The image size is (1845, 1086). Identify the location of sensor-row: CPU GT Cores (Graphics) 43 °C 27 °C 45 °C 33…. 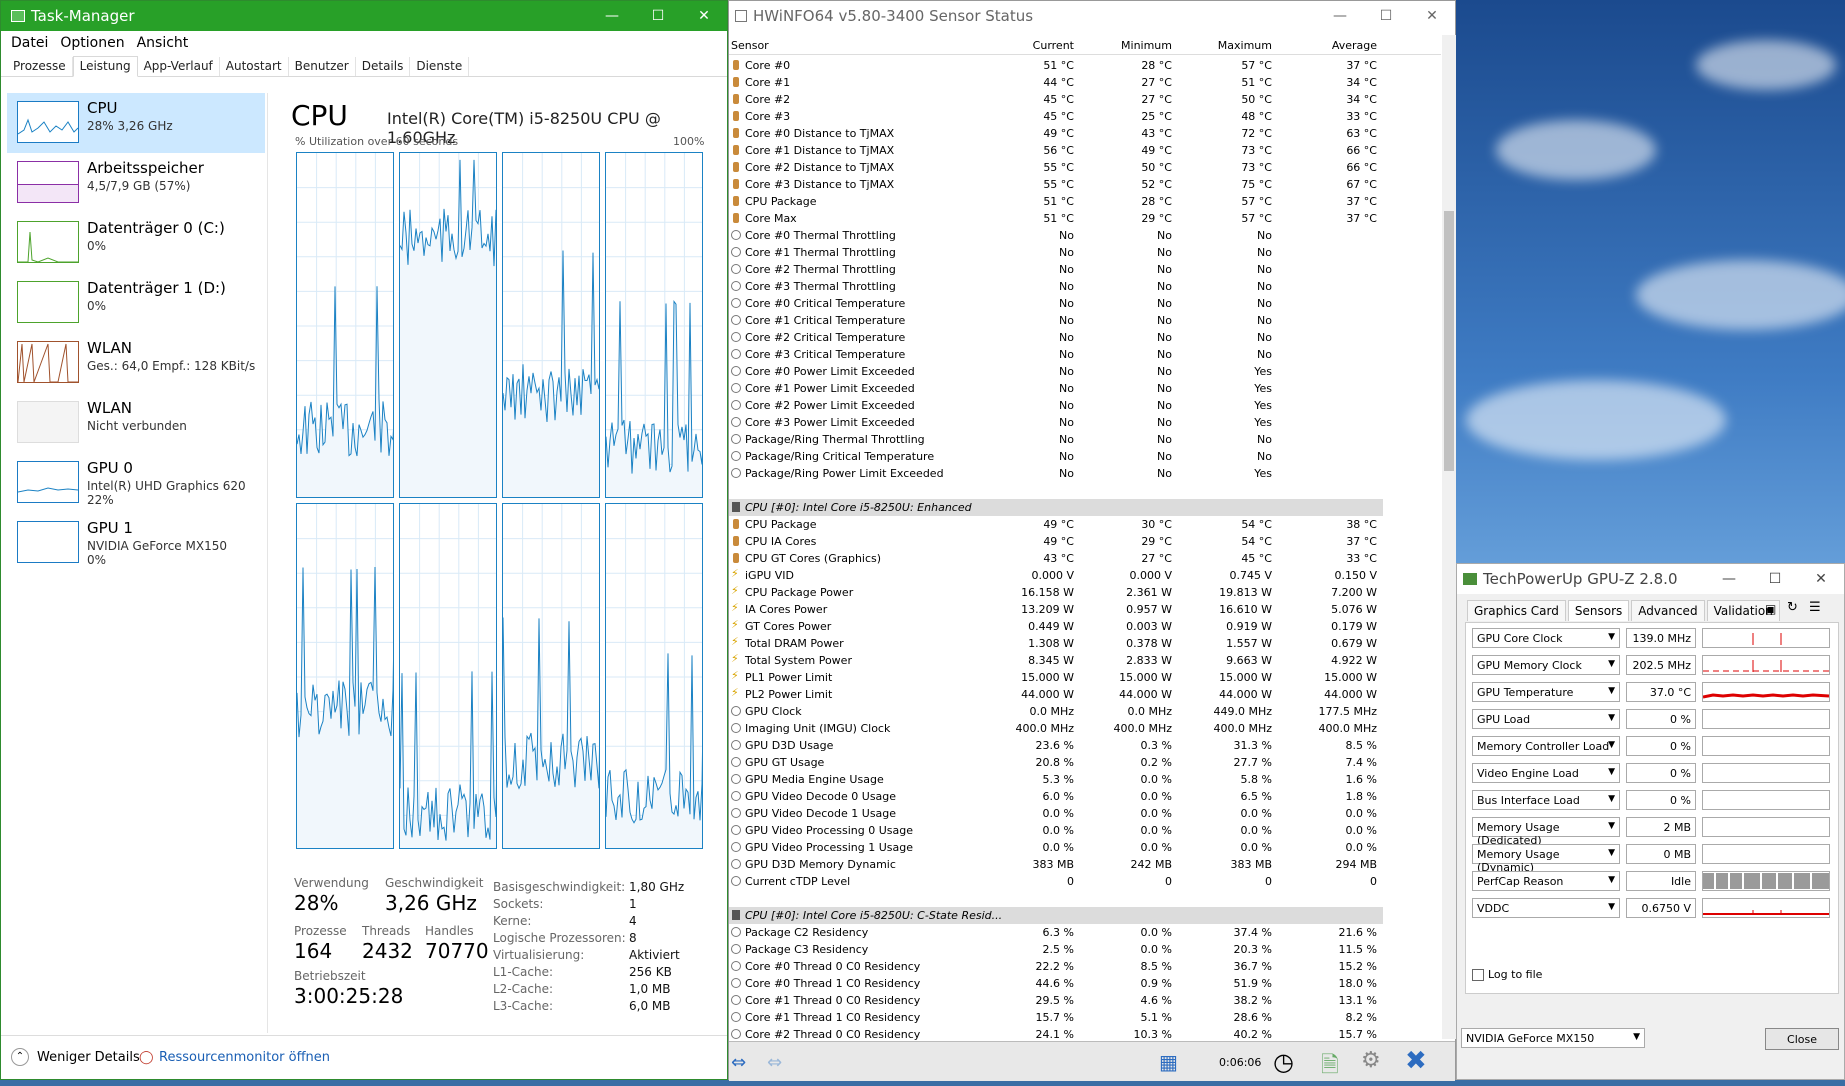
(1085, 558).